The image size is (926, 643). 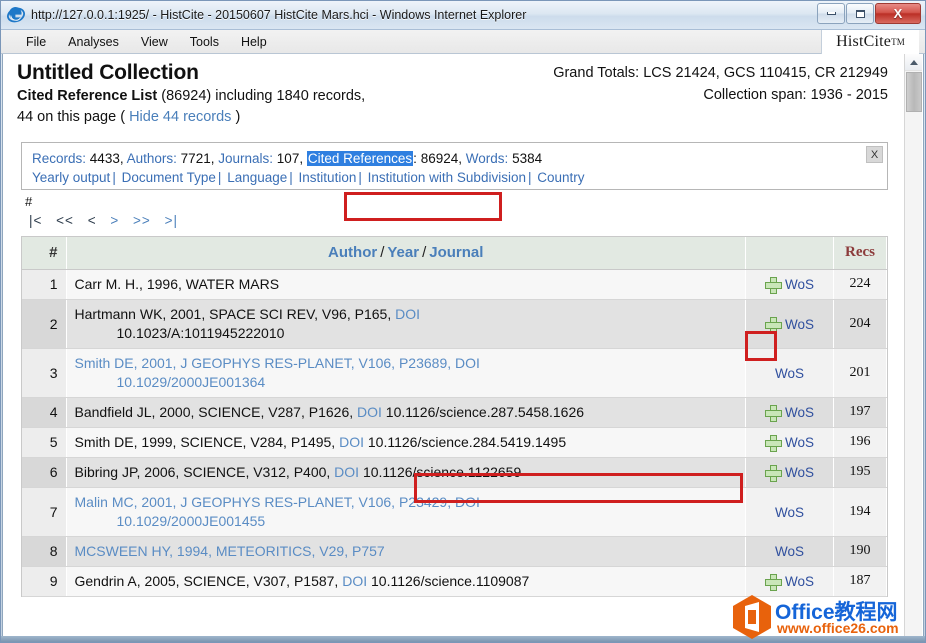 I want to click on link-institution: Institution, so click(x=328, y=177).